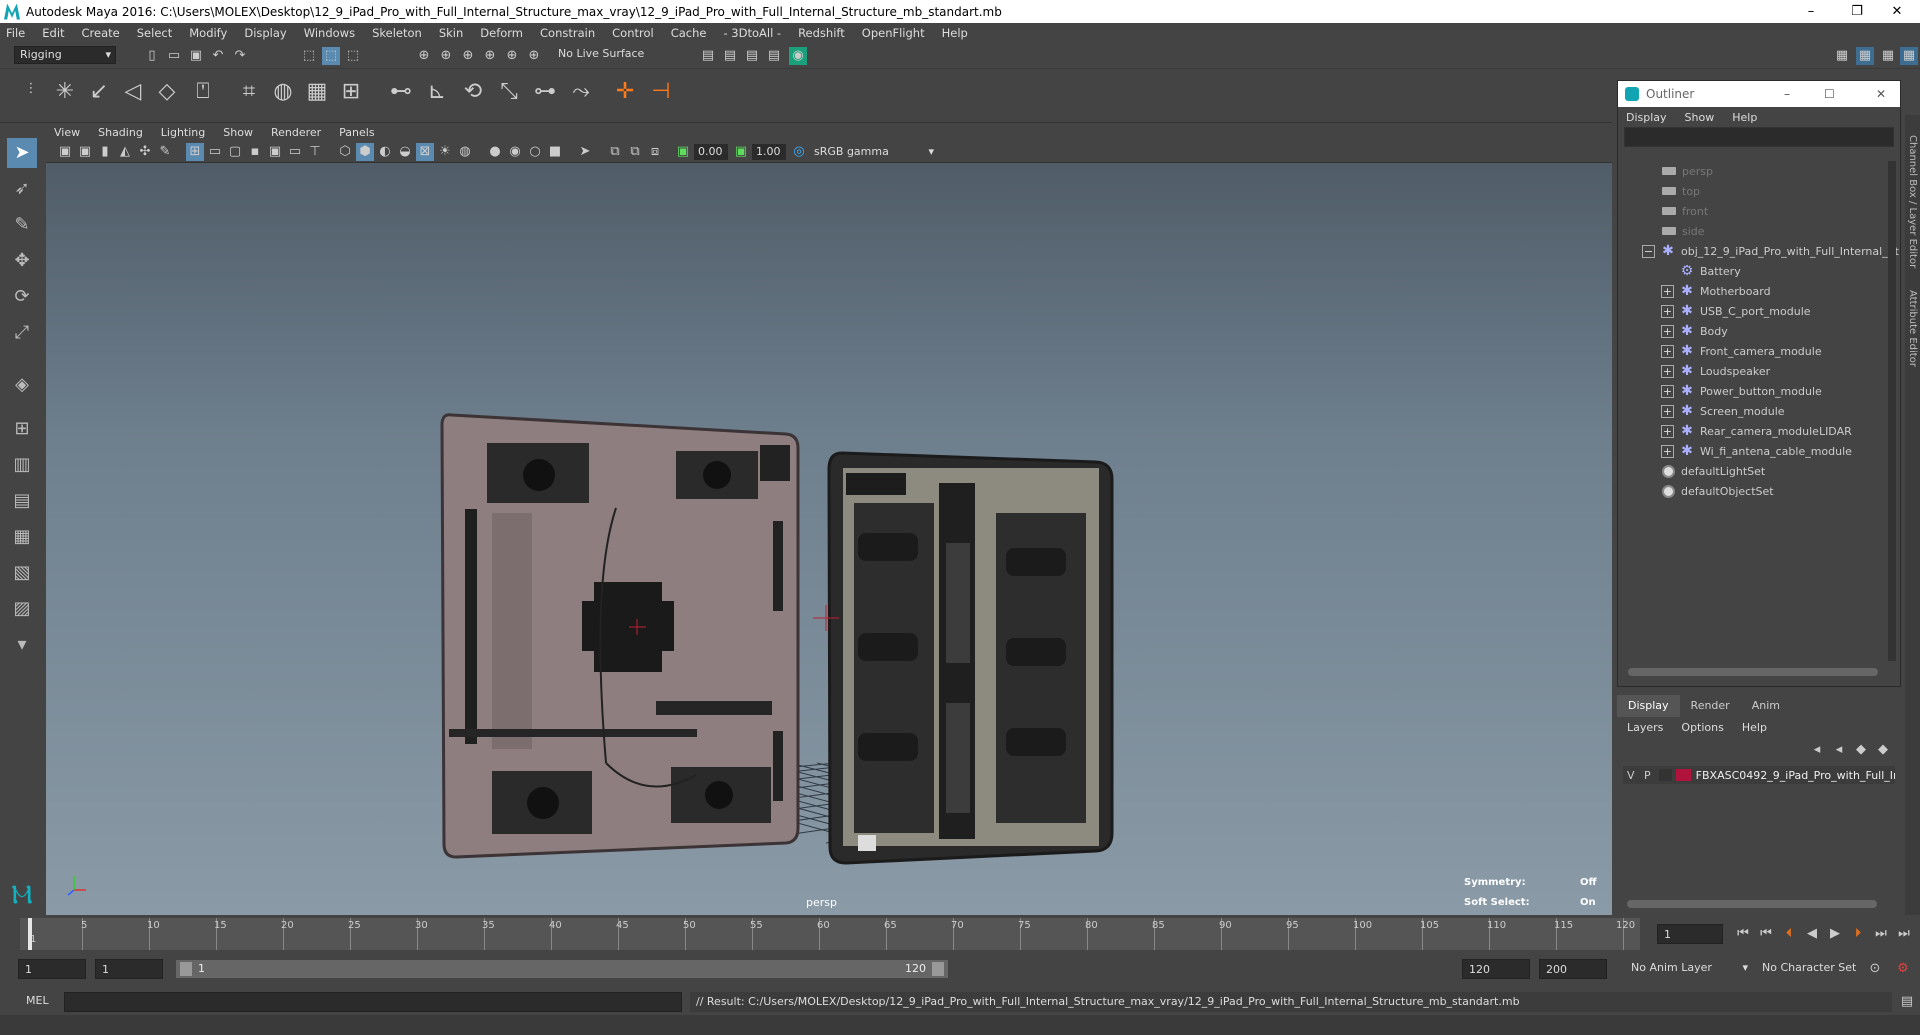  I want to click on go-to-end-icon: ⏭, so click(1904, 934).